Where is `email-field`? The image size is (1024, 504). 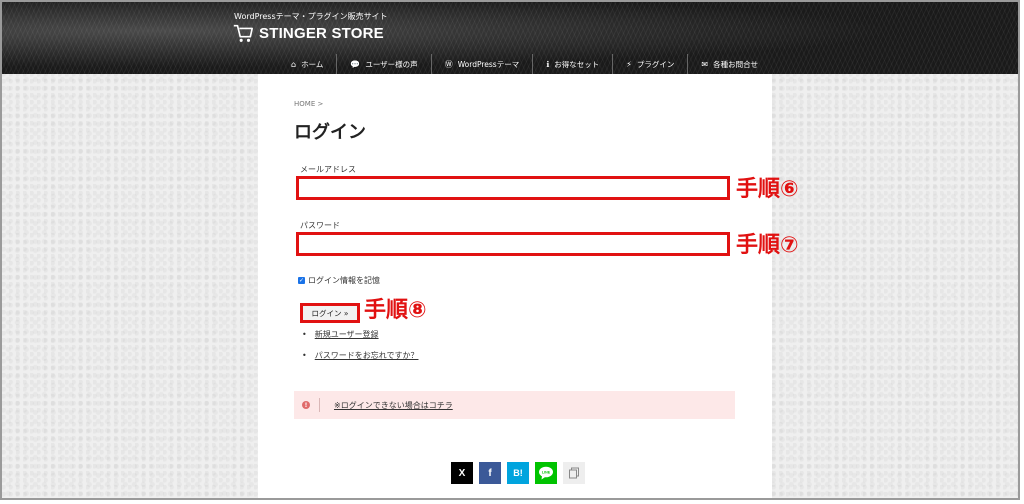 email-field is located at coordinates (513, 188).